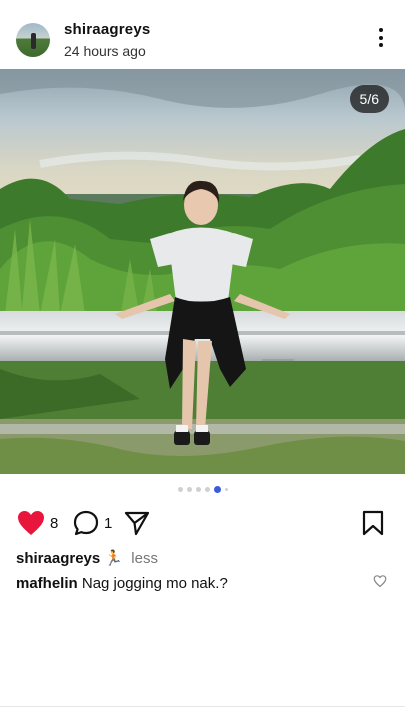  Describe the element at coordinates (58, 558) in the screenshot. I see `caption-username: shiraagreys` at that location.